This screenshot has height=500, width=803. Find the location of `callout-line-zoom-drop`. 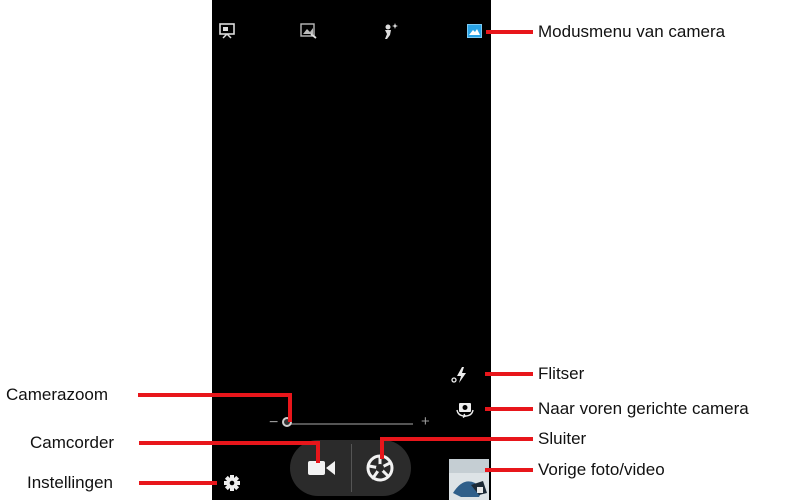

callout-line-zoom-drop is located at coordinates (290, 407).